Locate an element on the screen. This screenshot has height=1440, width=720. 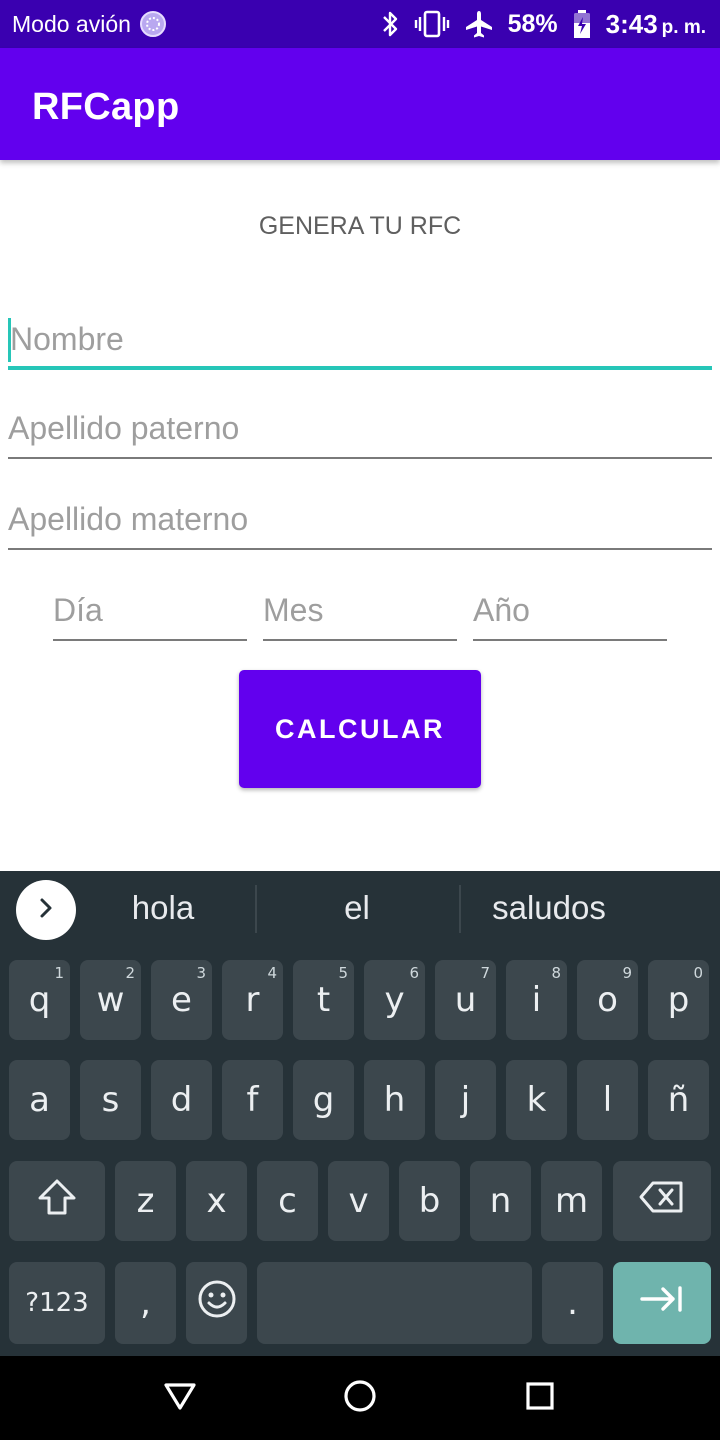
key-j: j is located at coordinates (465, 1100).